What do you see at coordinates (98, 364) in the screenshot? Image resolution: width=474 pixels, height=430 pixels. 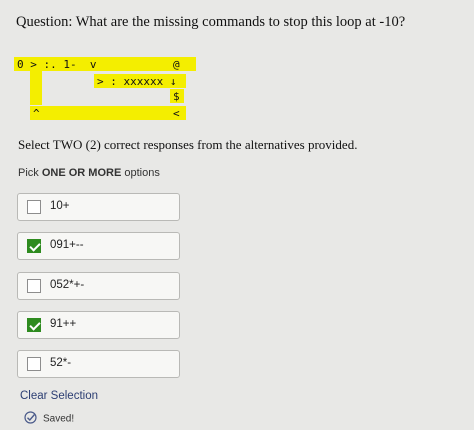 I see `option-5: 52*-` at bounding box center [98, 364].